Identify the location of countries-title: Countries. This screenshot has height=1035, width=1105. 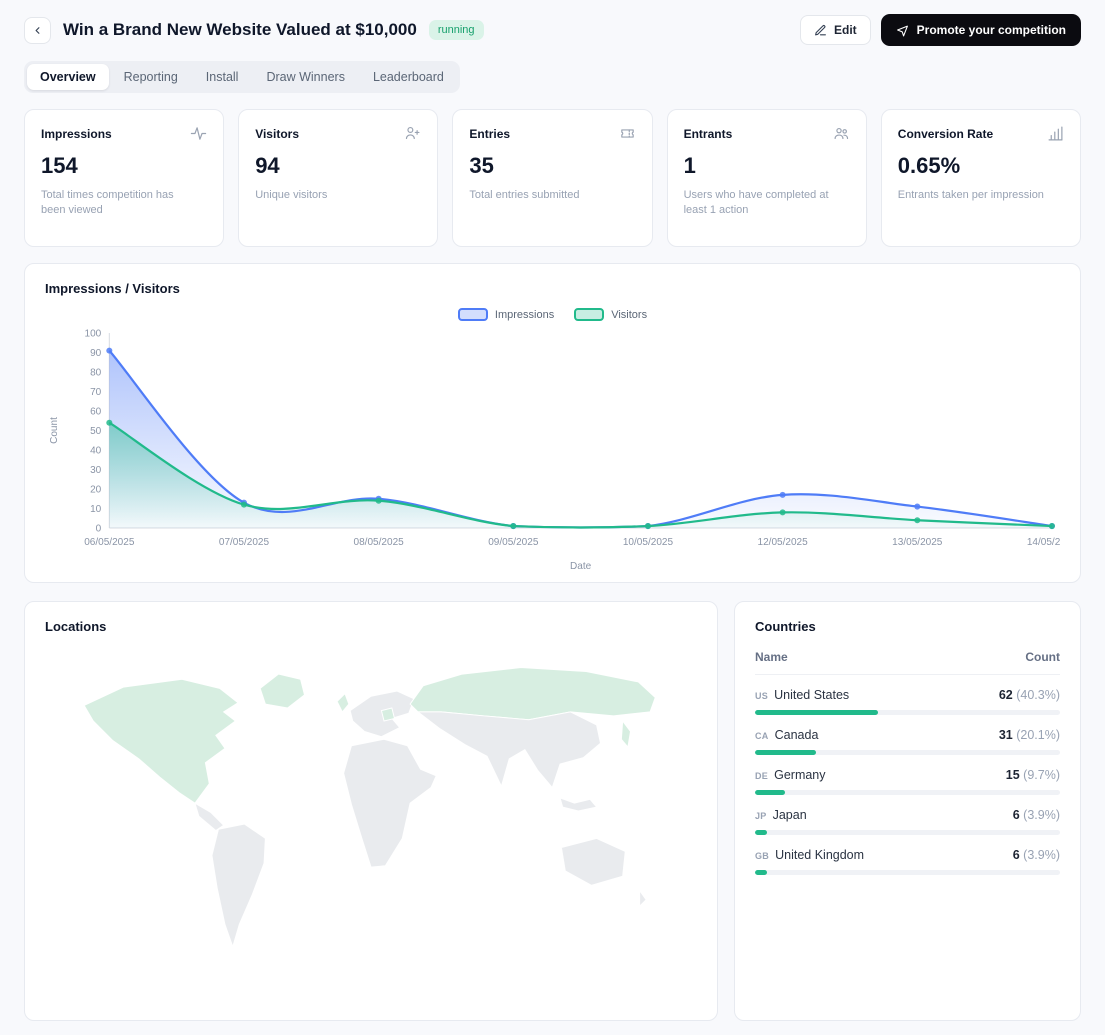
(785, 627).